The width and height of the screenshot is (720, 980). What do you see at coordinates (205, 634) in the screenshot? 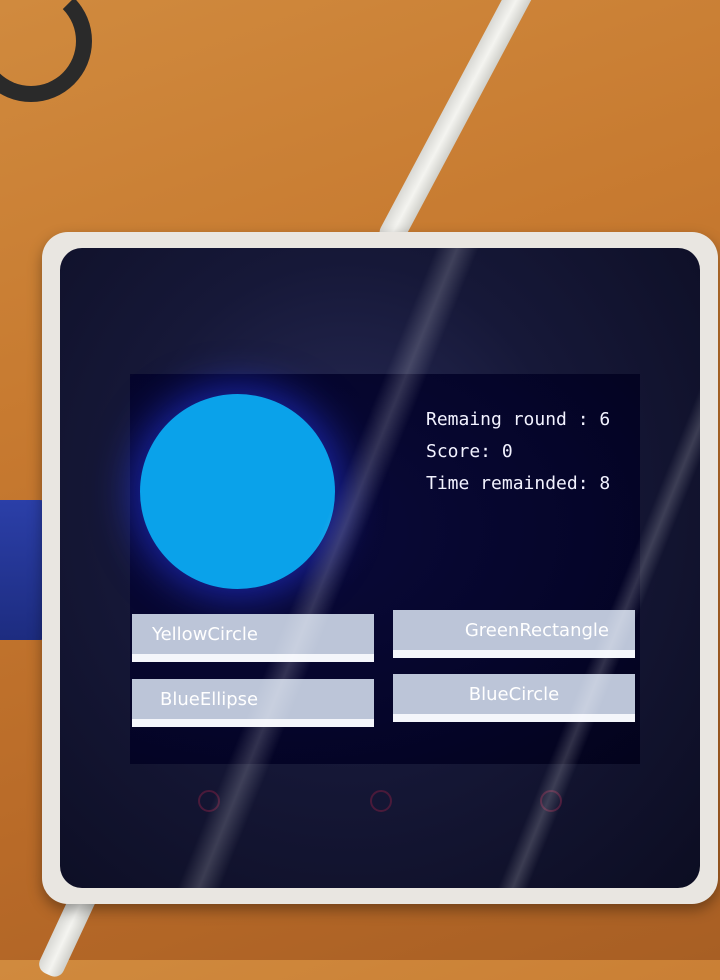
I see `answer-label: YellowCircle` at bounding box center [205, 634].